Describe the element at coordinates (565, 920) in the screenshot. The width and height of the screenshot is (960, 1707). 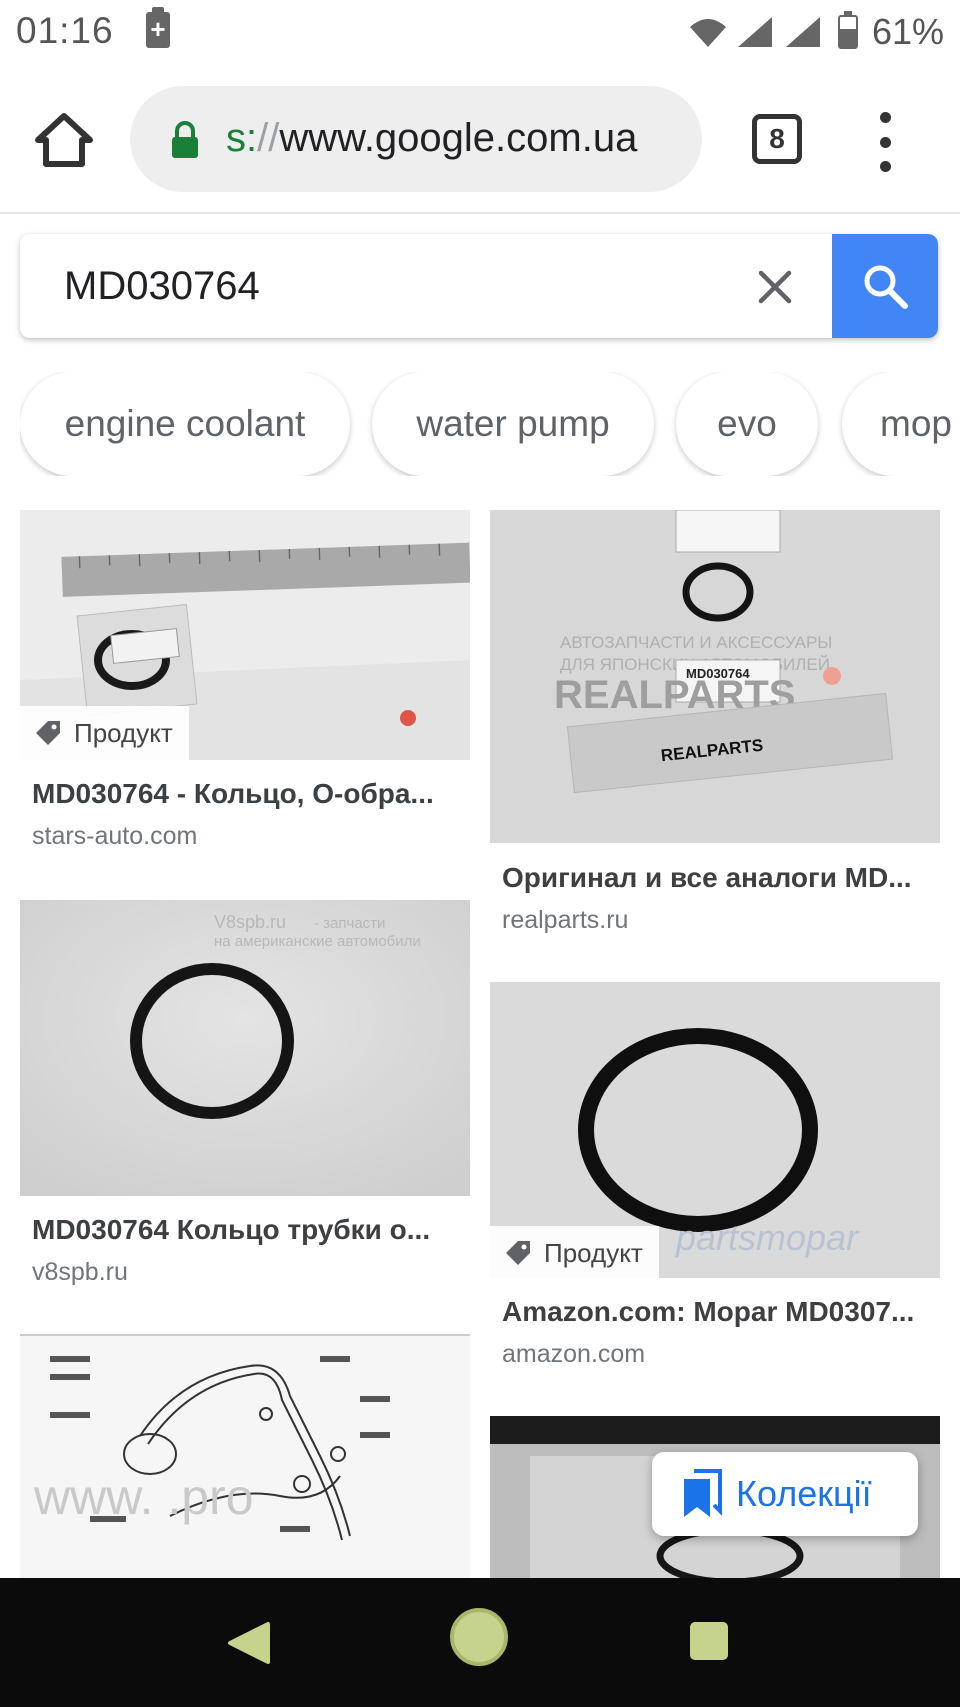
I see `result-source: realparts.ru` at that location.